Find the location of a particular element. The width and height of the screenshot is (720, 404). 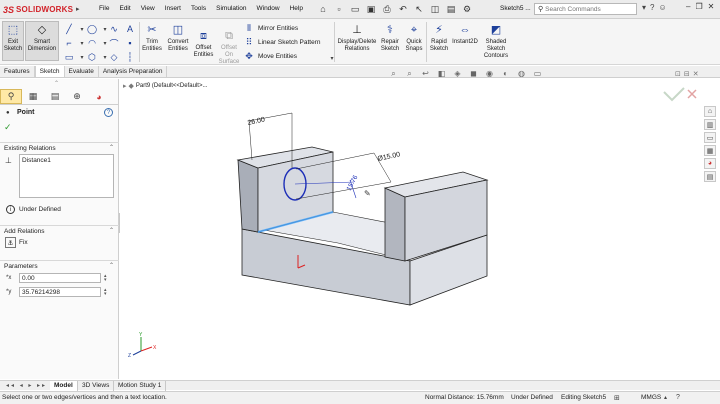

zoom-to-fit-icon: ⌕ is located at coordinates (393, 74).